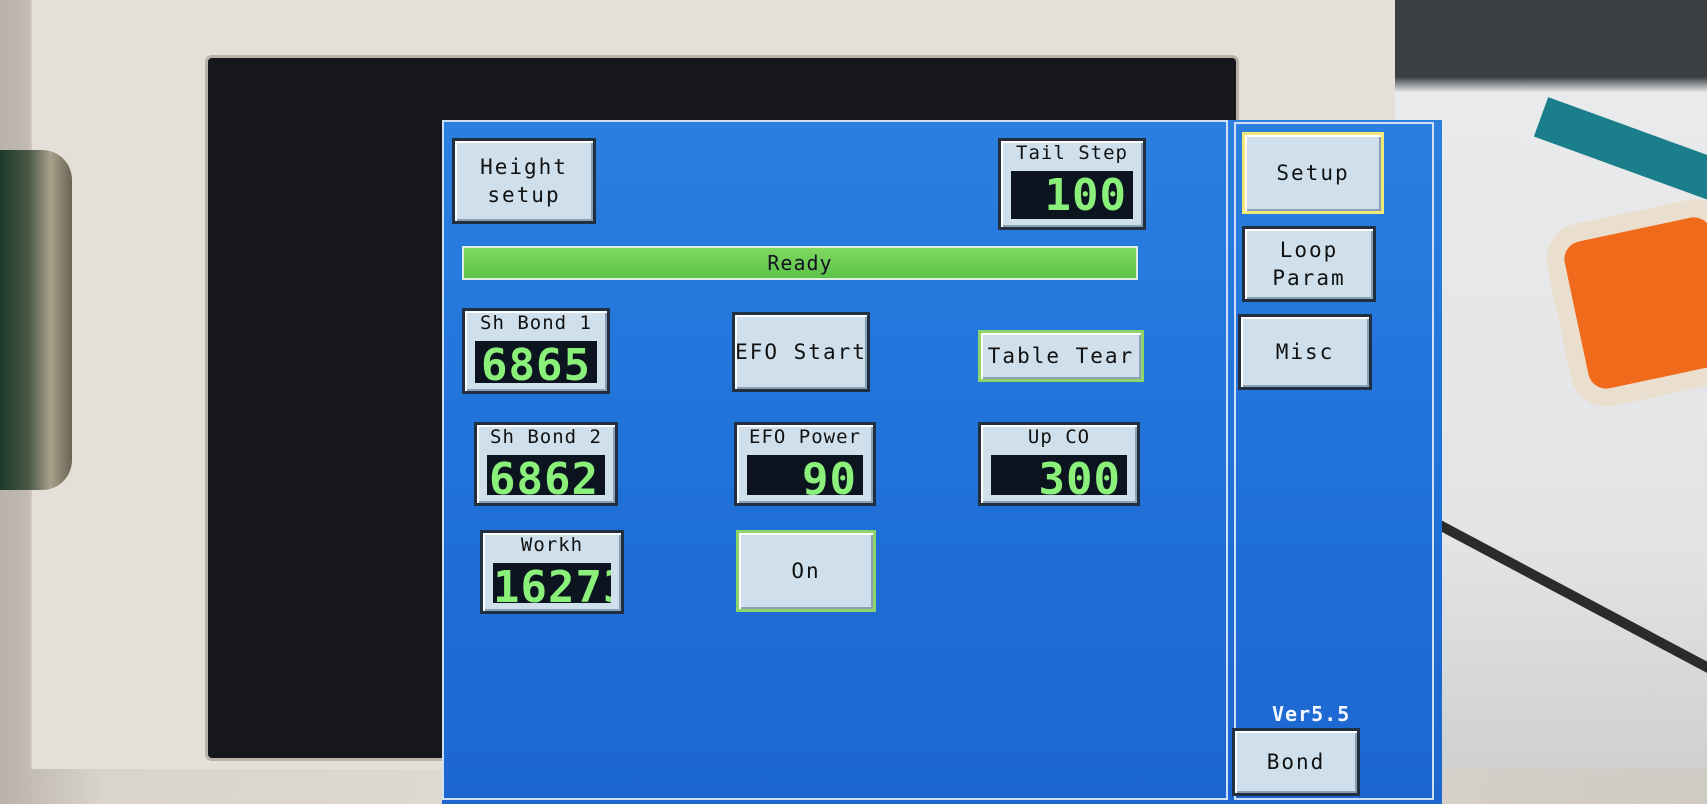 The height and width of the screenshot is (804, 1707). I want to click on up-co-value: 300, so click(1059, 475).